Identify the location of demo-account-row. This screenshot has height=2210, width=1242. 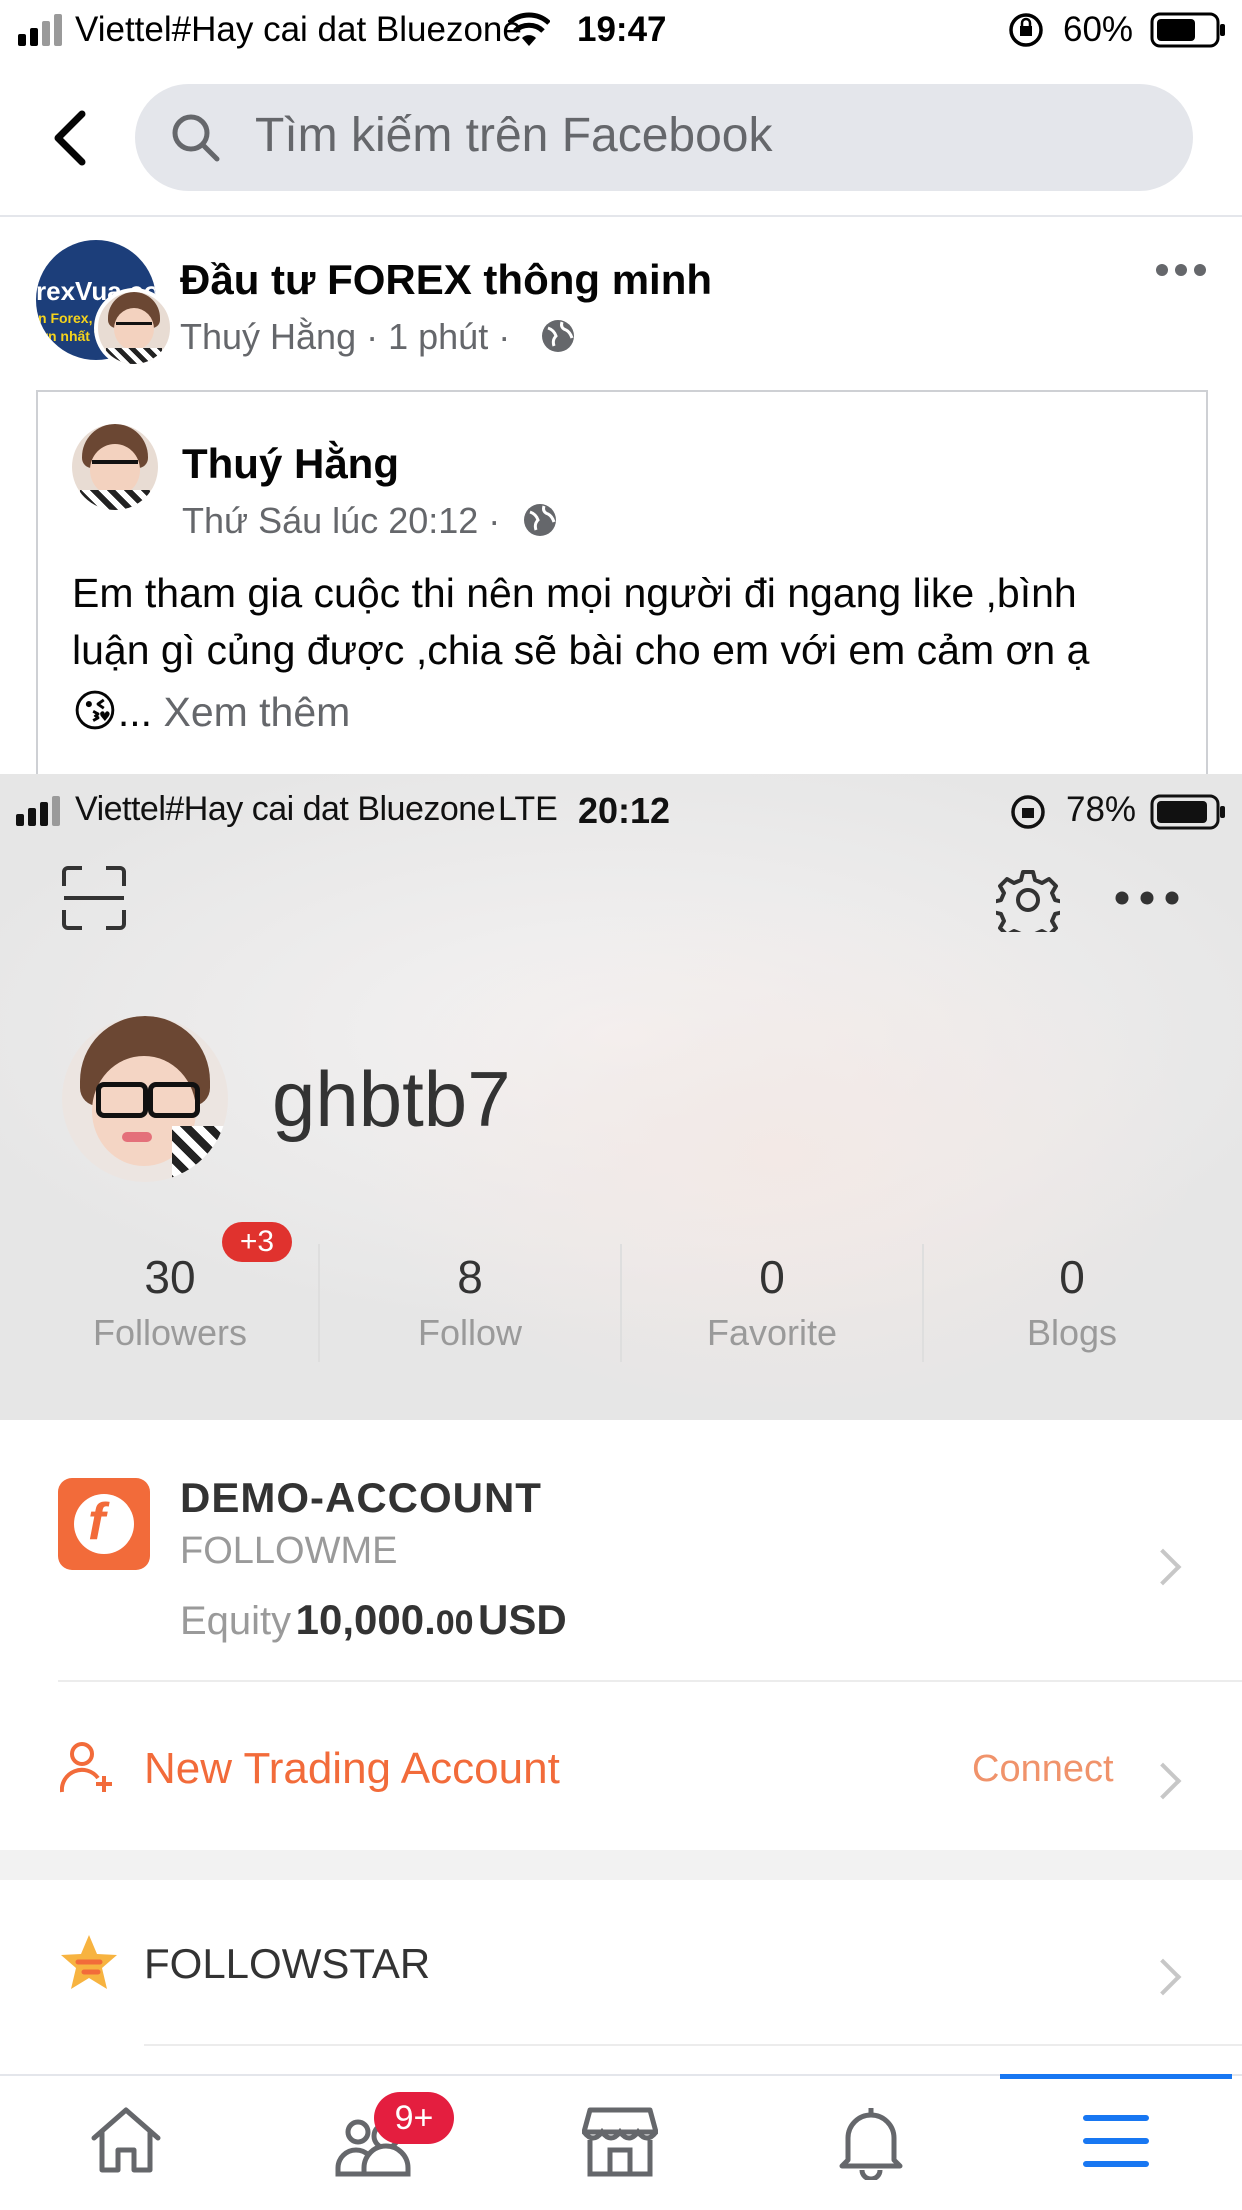
(621, 1579).